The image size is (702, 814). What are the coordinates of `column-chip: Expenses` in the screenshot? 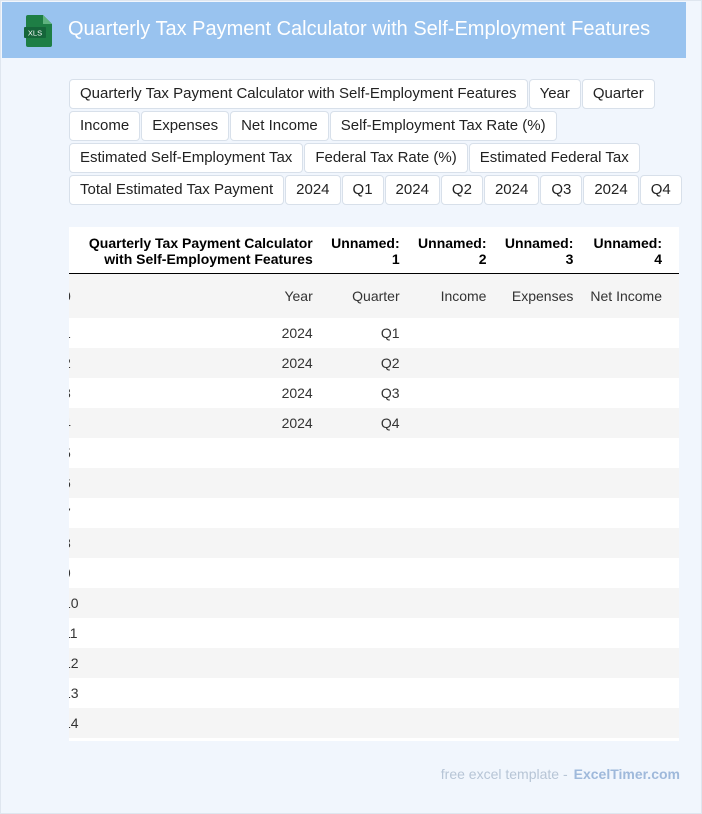 It's located at (185, 126).